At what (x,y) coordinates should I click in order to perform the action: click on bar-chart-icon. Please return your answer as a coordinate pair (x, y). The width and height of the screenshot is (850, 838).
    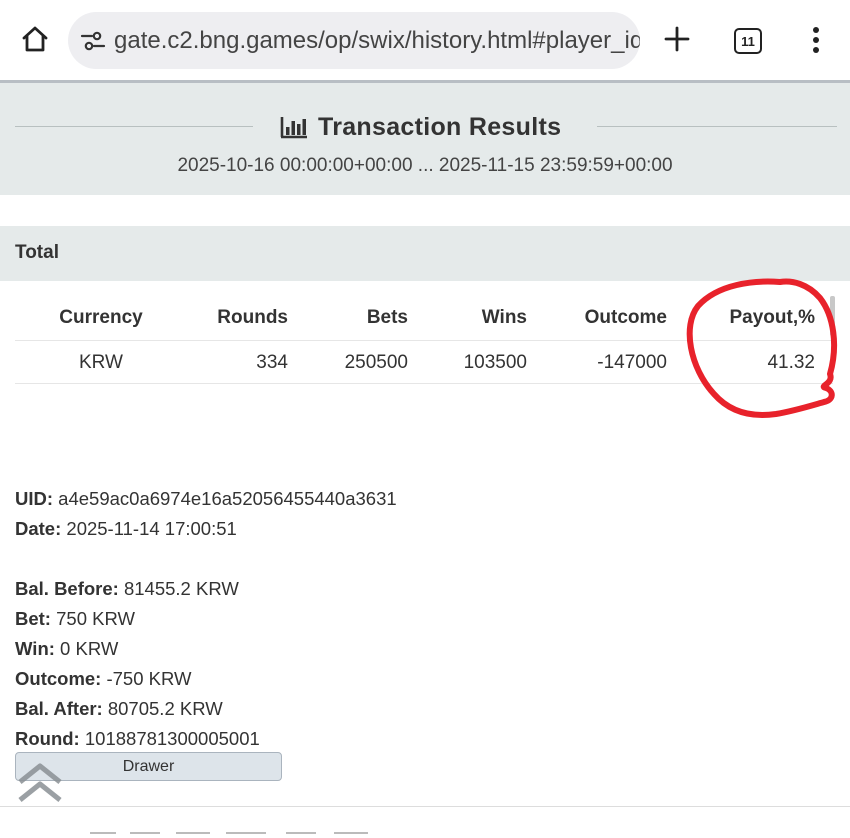
    Looking at the image, I should click on (293, 128).